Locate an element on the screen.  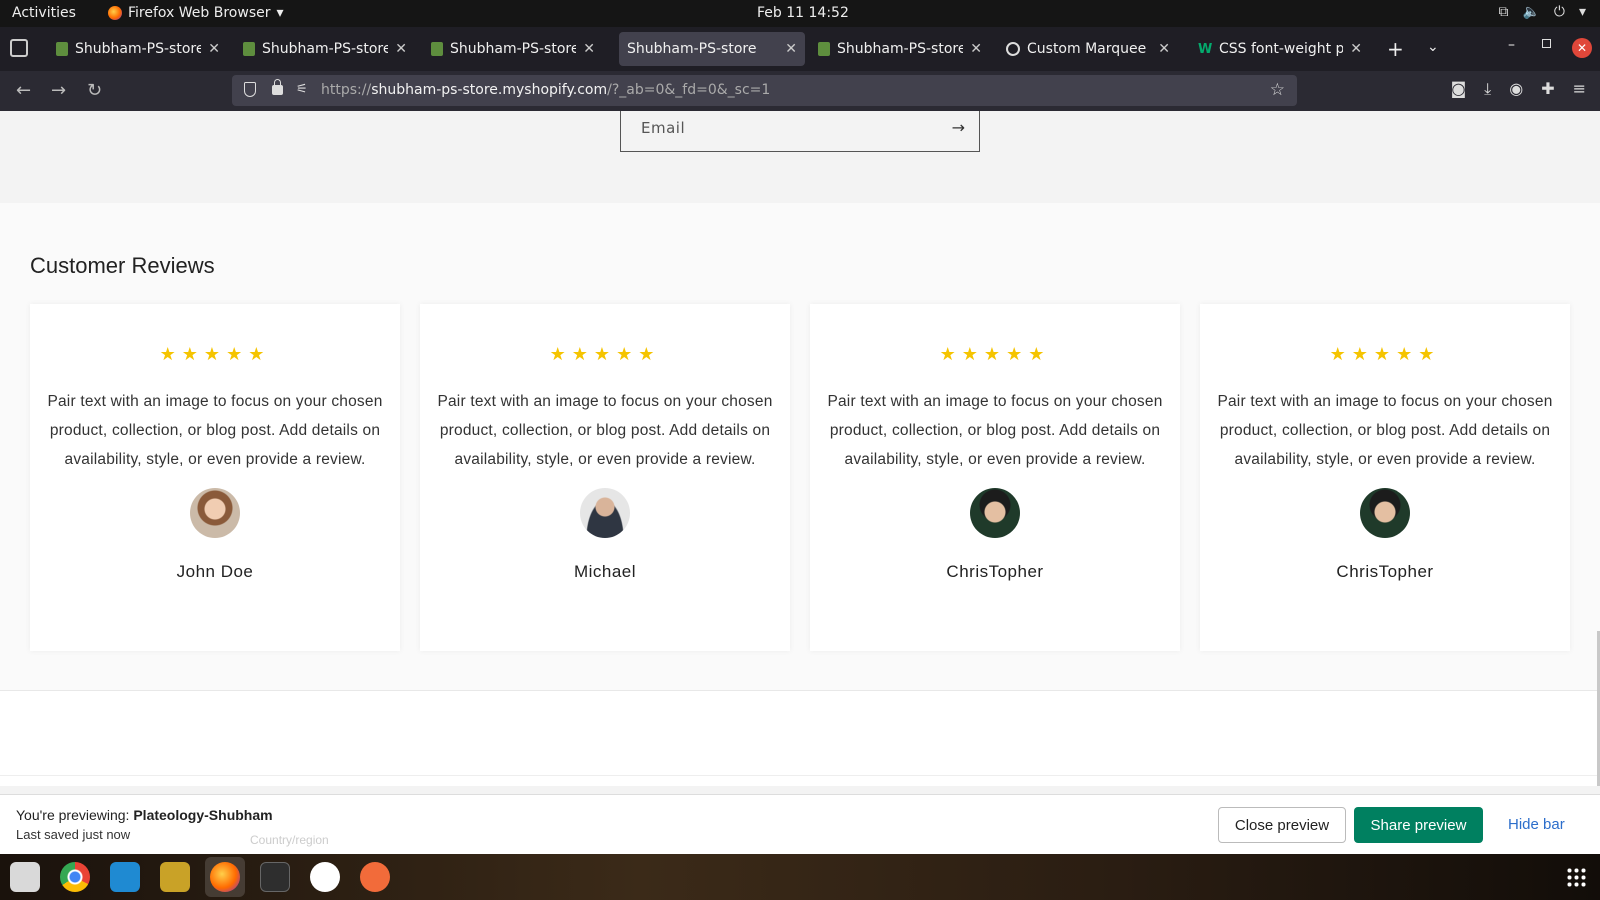
bee-app-icon is located at coordinates (175, 877).